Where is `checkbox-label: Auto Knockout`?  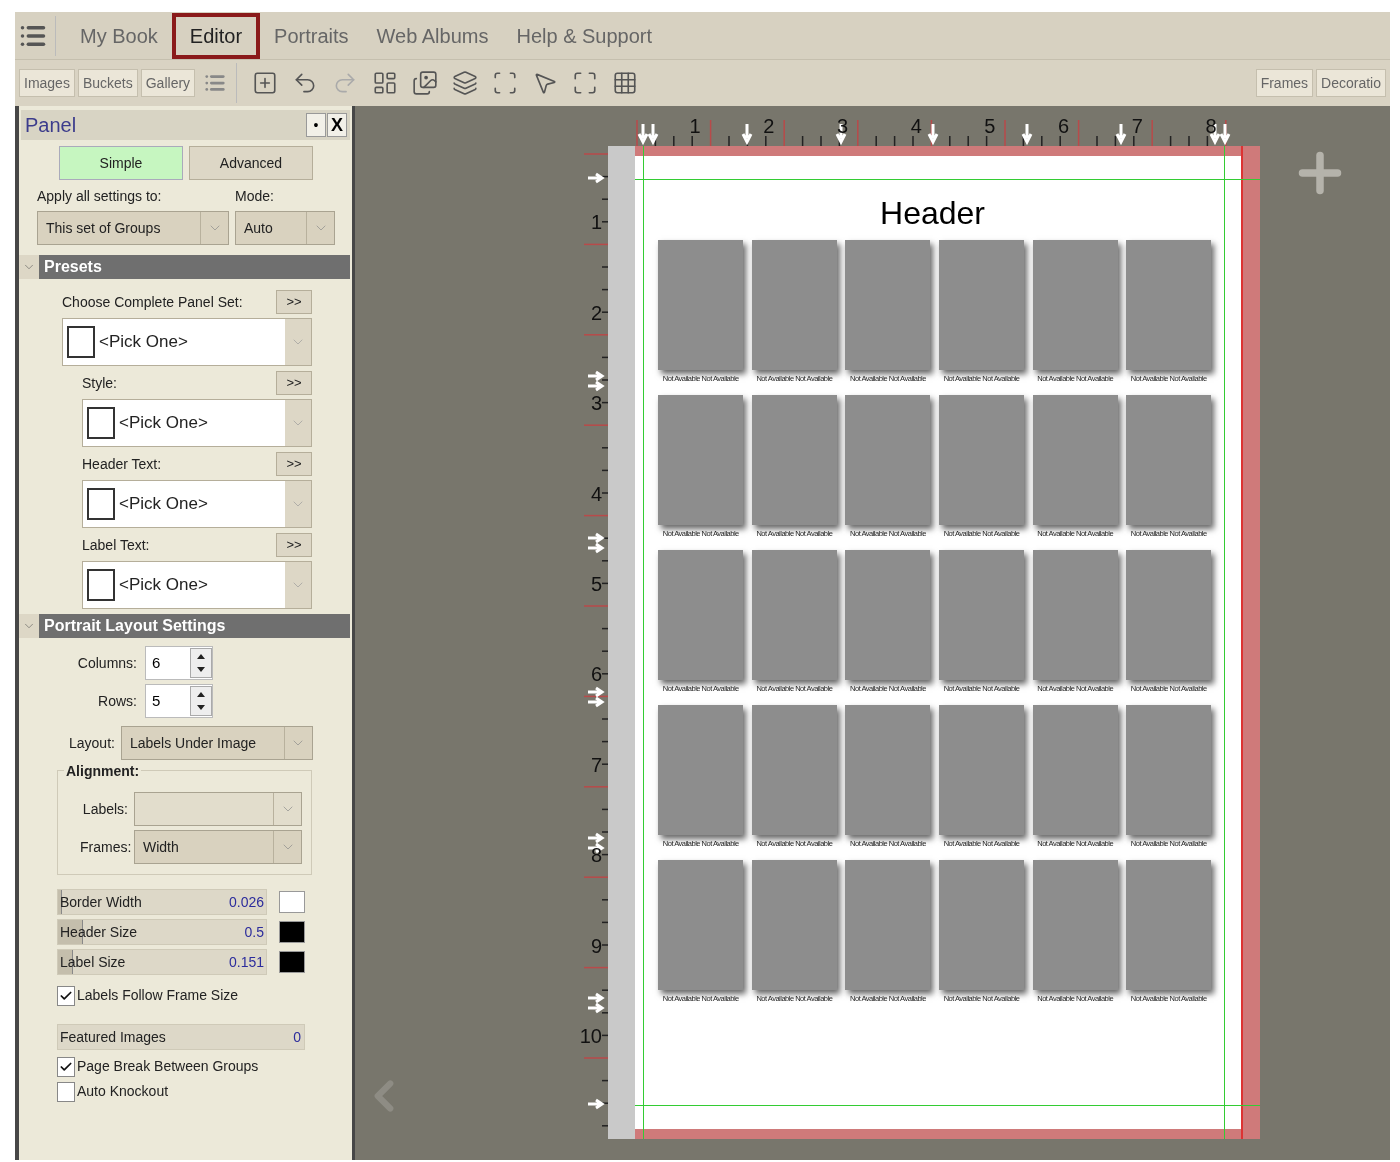 checkbox-label: Auto Knockout is located at coordinates (123, 1091).